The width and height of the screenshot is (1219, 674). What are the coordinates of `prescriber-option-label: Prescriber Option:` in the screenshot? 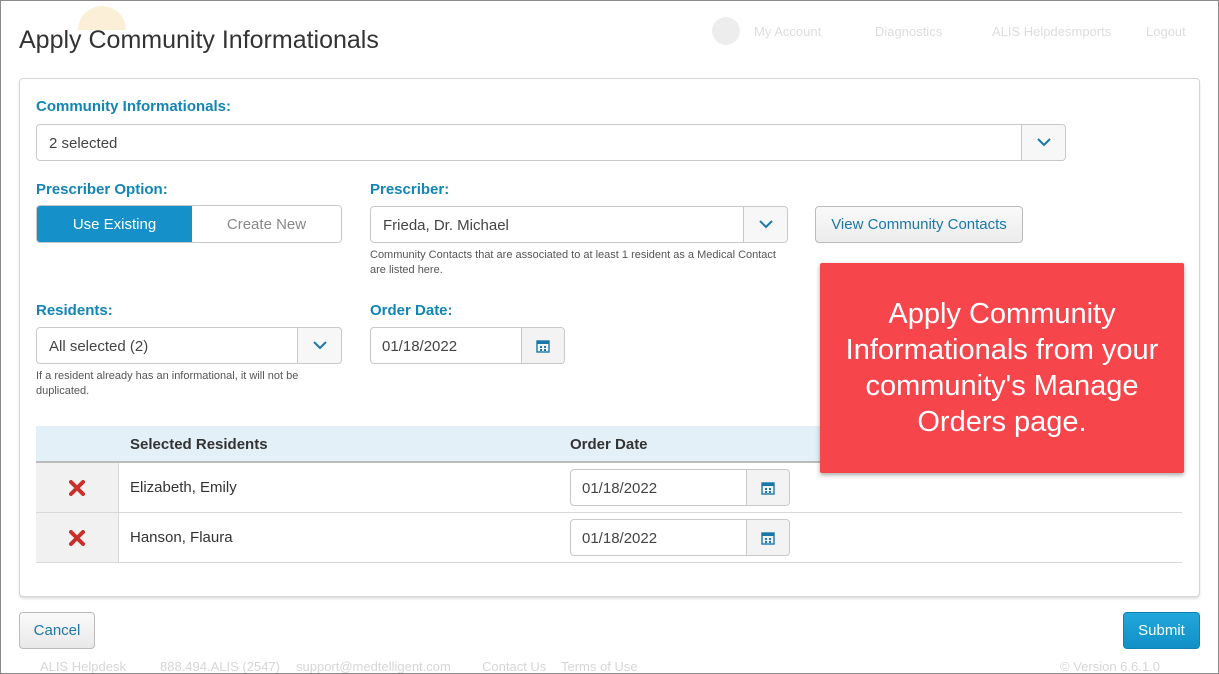 It's located at (102, 189).